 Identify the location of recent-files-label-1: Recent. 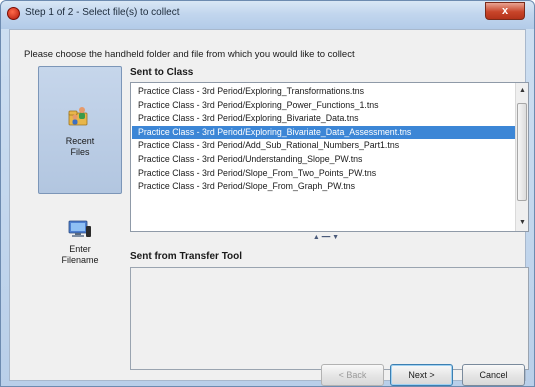
(80, 141).